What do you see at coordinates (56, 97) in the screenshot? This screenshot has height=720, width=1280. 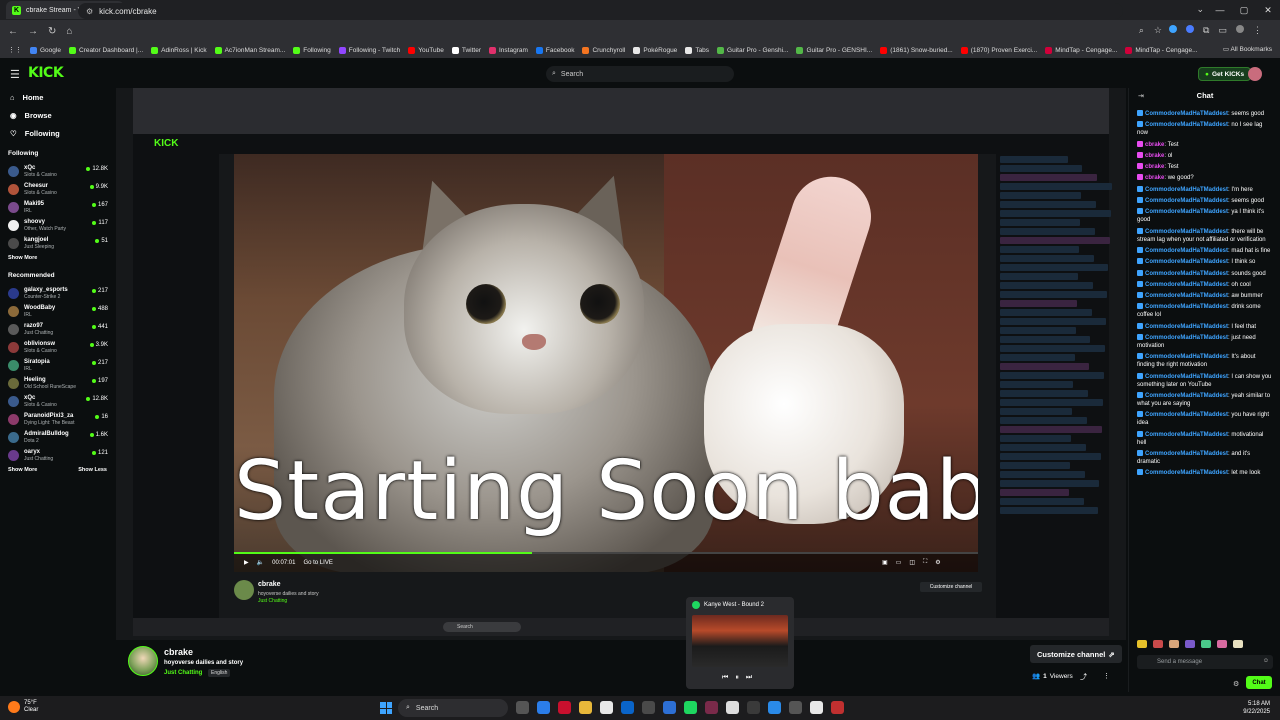 I see `sidebar-nav-home: ⌂ Home` at bounding box center [56, 97].